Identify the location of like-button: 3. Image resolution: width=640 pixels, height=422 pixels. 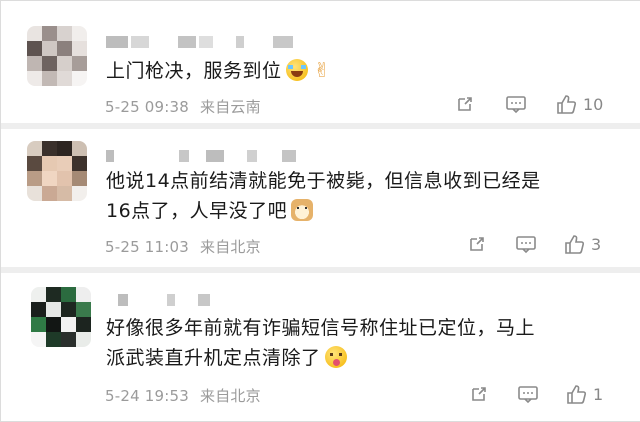
(582, 244).